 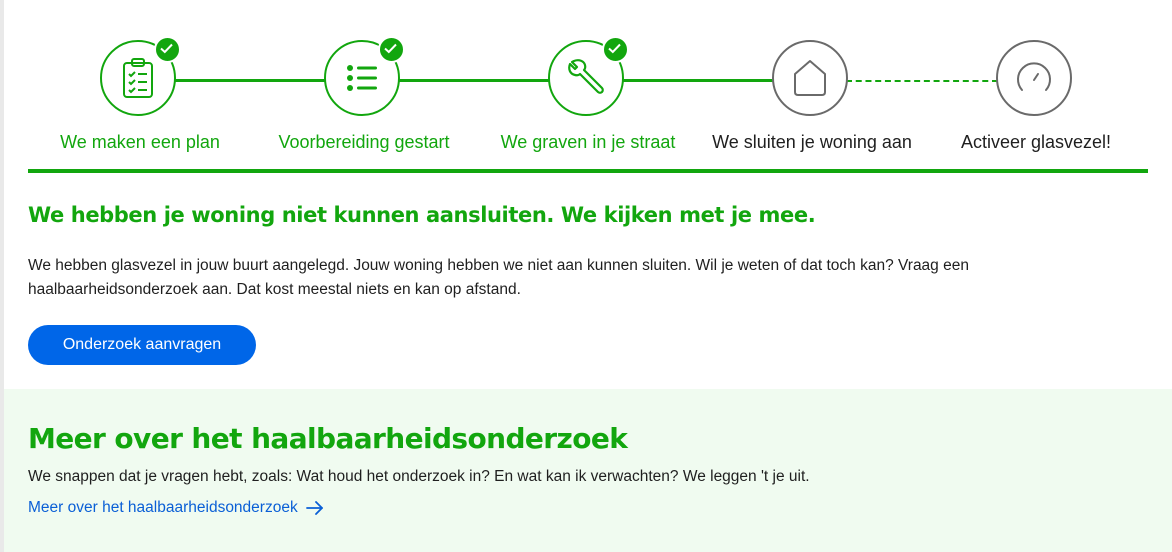 I want to click on wrench-icon, so click(x=586, y=76).